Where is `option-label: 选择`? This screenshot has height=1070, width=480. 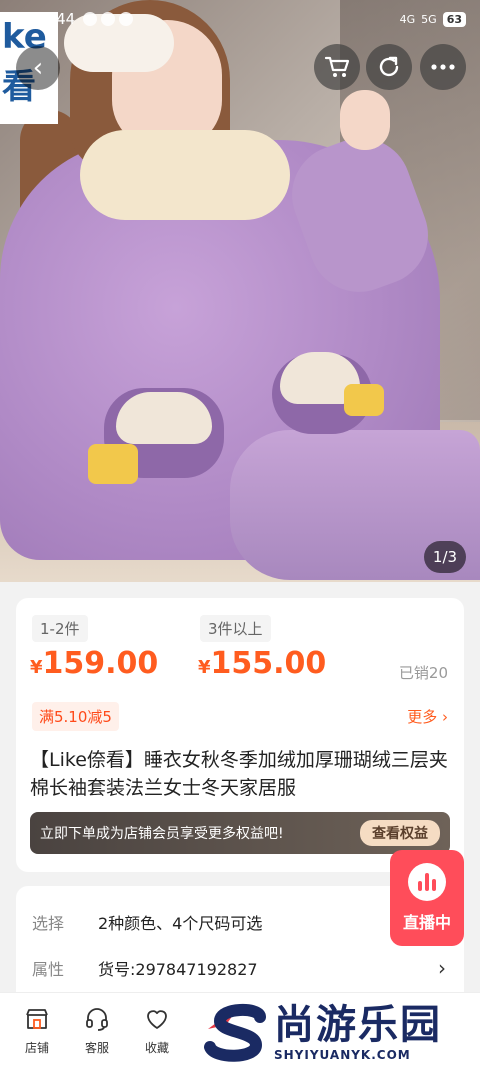
option-label: 选择 is located at coordinates (48, 923).